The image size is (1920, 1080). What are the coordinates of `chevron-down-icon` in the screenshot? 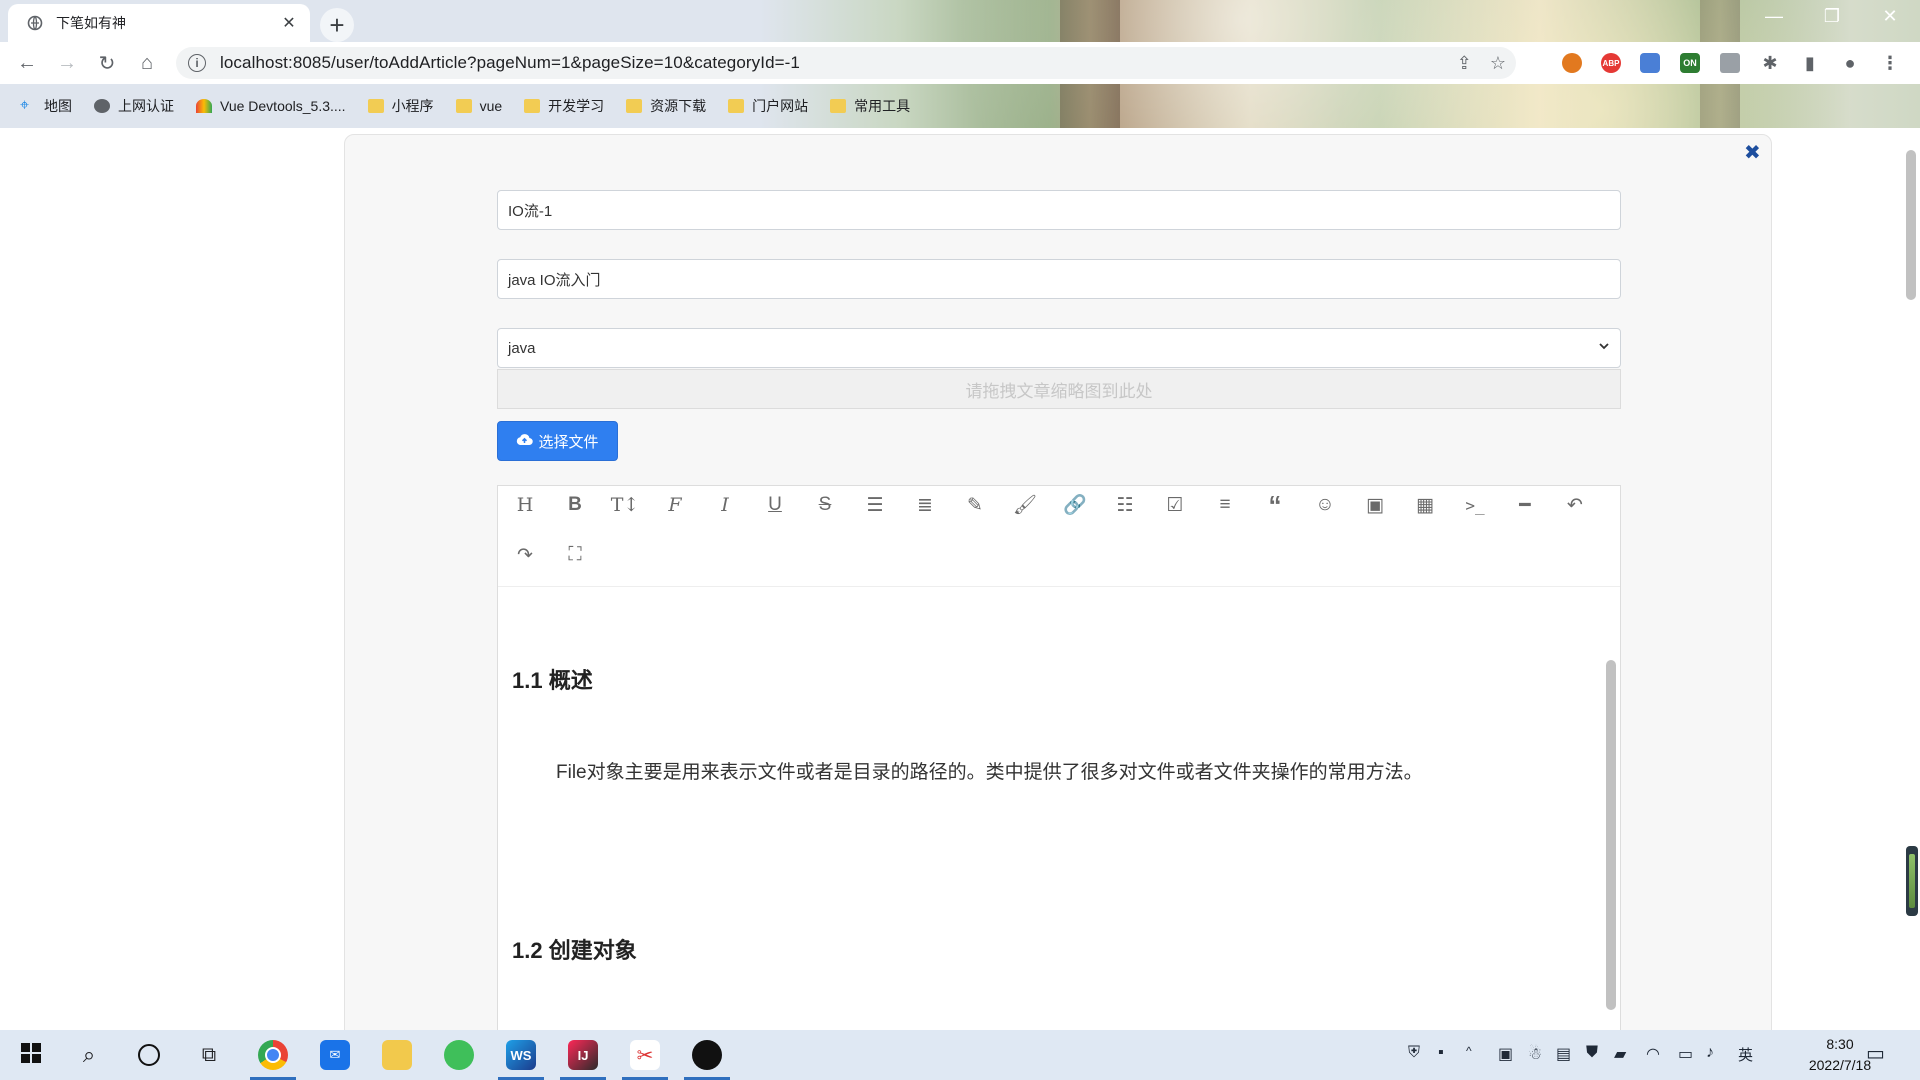 It's located at (1604, 347).